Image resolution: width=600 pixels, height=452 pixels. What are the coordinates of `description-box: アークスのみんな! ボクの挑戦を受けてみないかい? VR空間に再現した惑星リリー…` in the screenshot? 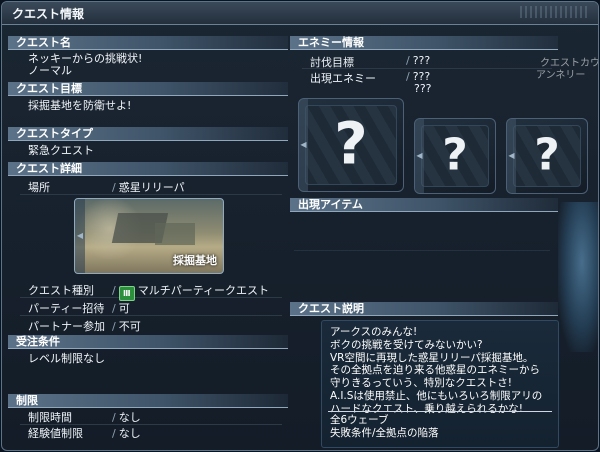 It's located at (440, 384).